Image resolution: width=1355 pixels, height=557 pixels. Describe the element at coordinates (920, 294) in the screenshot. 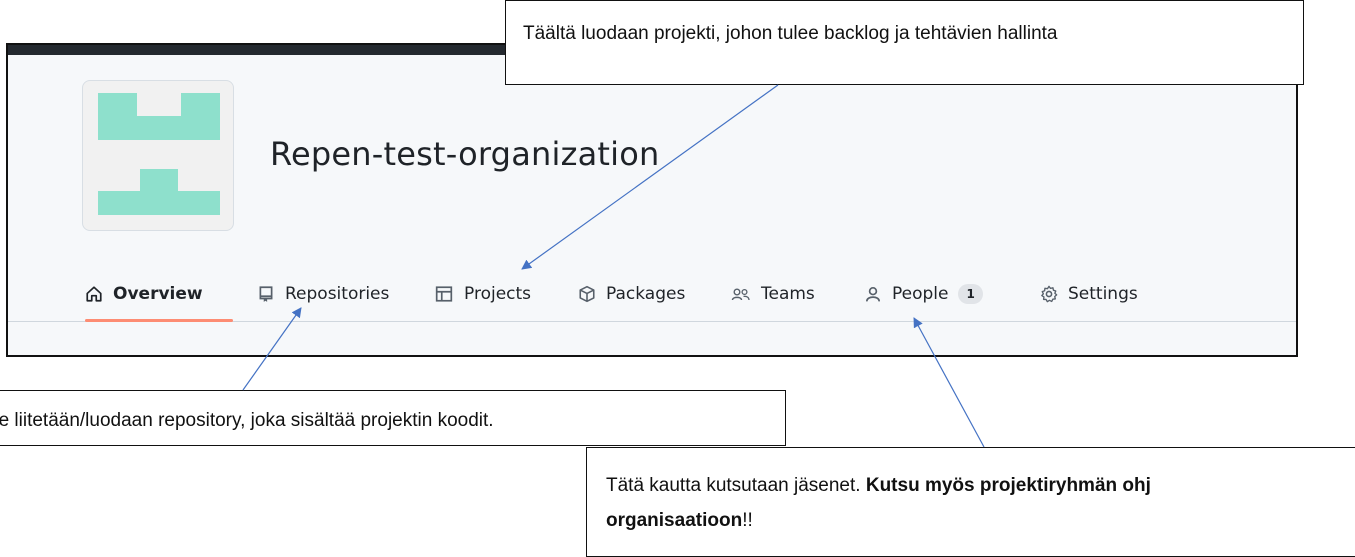

I see `tab-people-label: People` at that location.